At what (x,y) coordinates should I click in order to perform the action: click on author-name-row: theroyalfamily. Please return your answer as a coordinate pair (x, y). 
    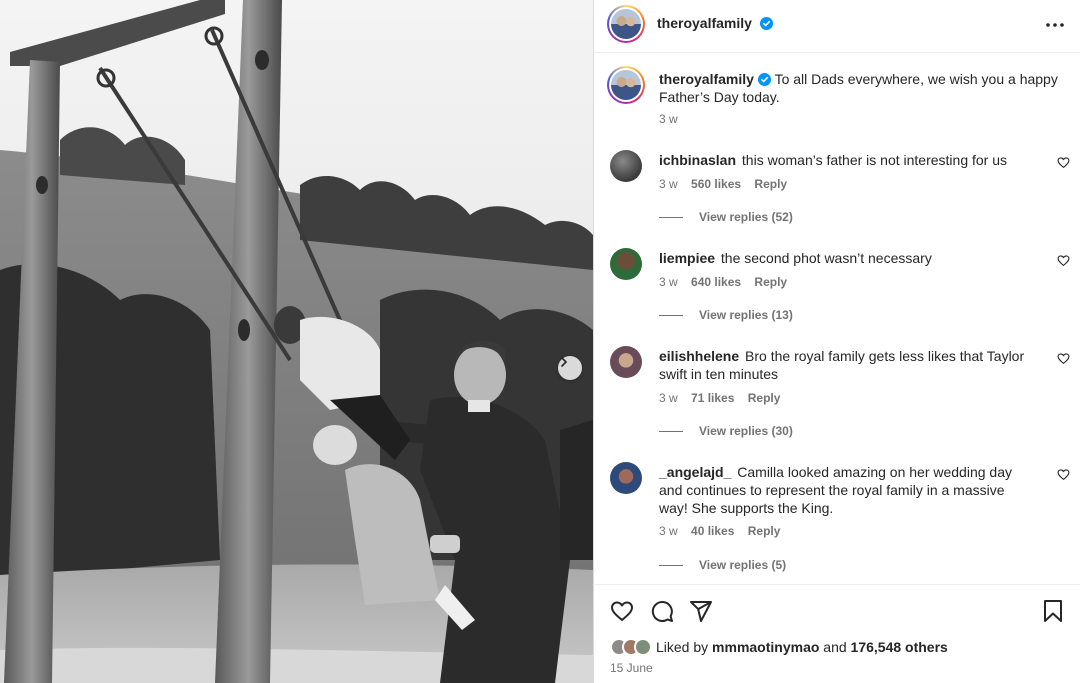
    Looking at the image, I should click on (715, 24).